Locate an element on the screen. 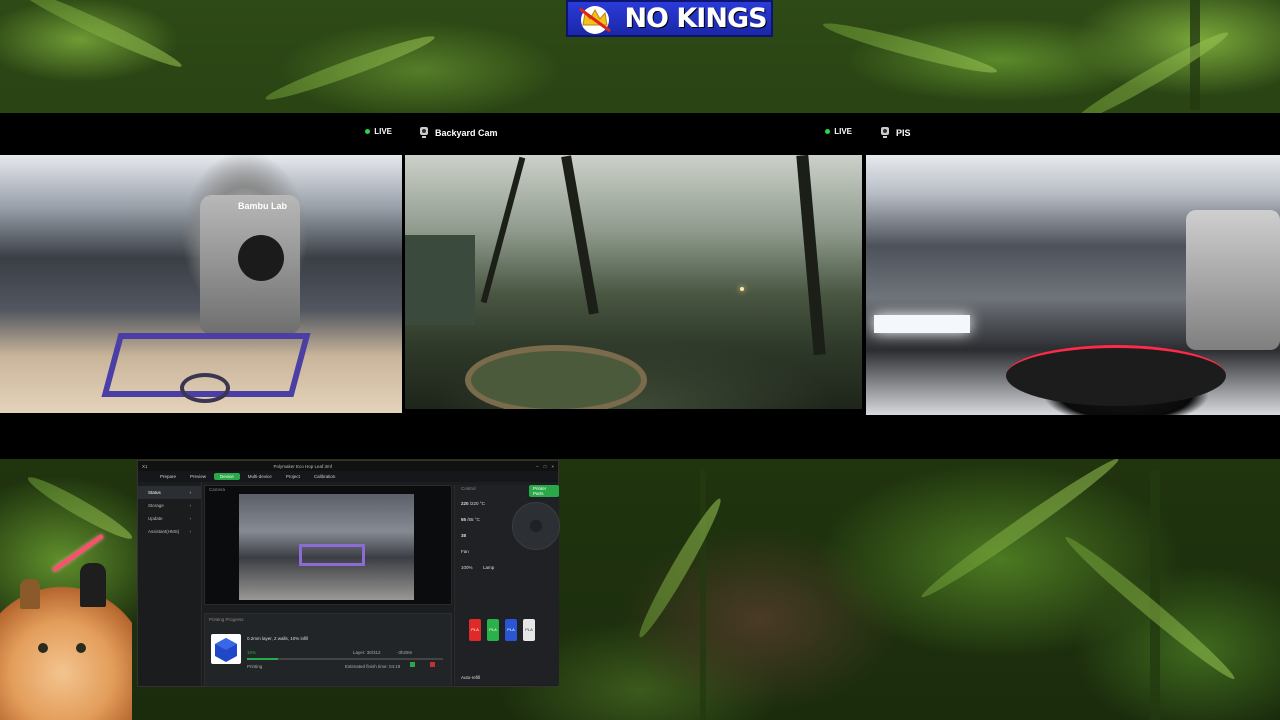 This screenshot has width=1280, height=720. progress-header: Printing Progress is located at coordinates (226, 619).